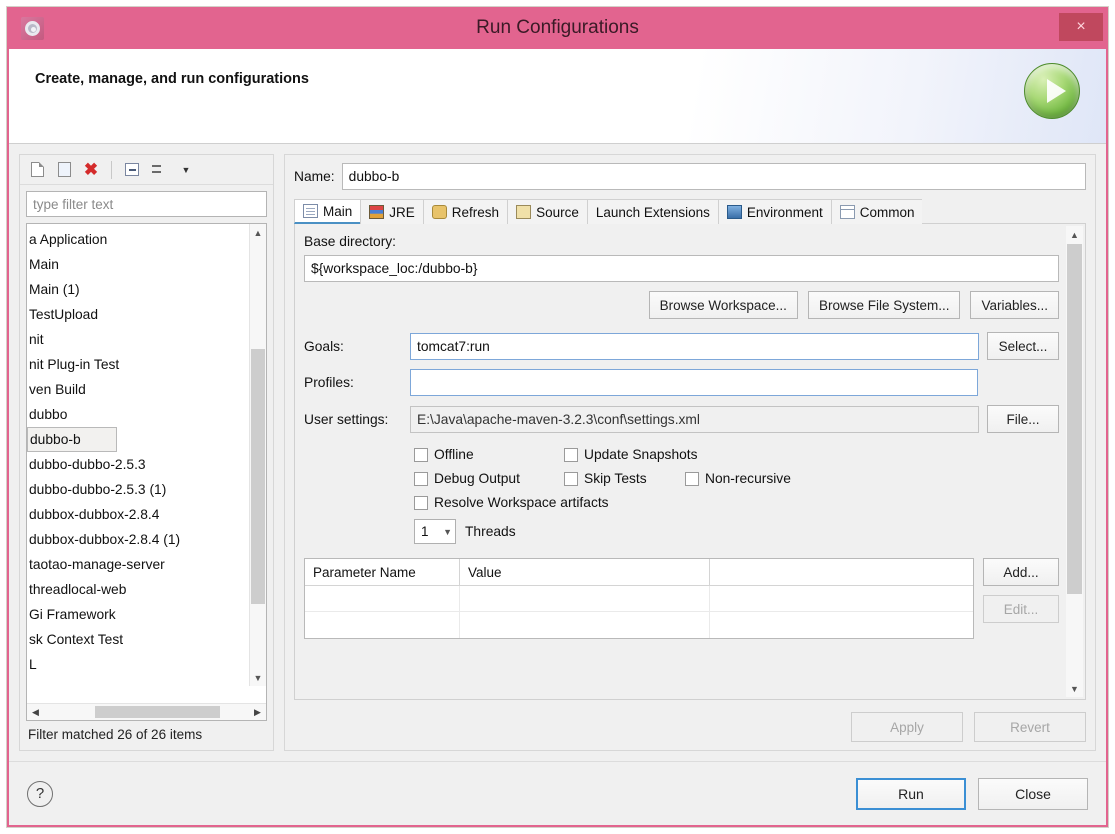  What do you see at coordinates (186, 170) in the screenshot?
I see `view-menu-chevron-icon: ▼` at bounding box center [186, 170].